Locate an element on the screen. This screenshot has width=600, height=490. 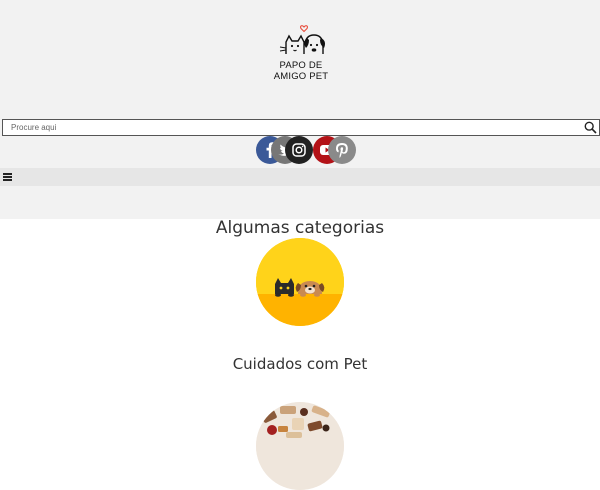
search-icon is located at coordinates (590, 127).